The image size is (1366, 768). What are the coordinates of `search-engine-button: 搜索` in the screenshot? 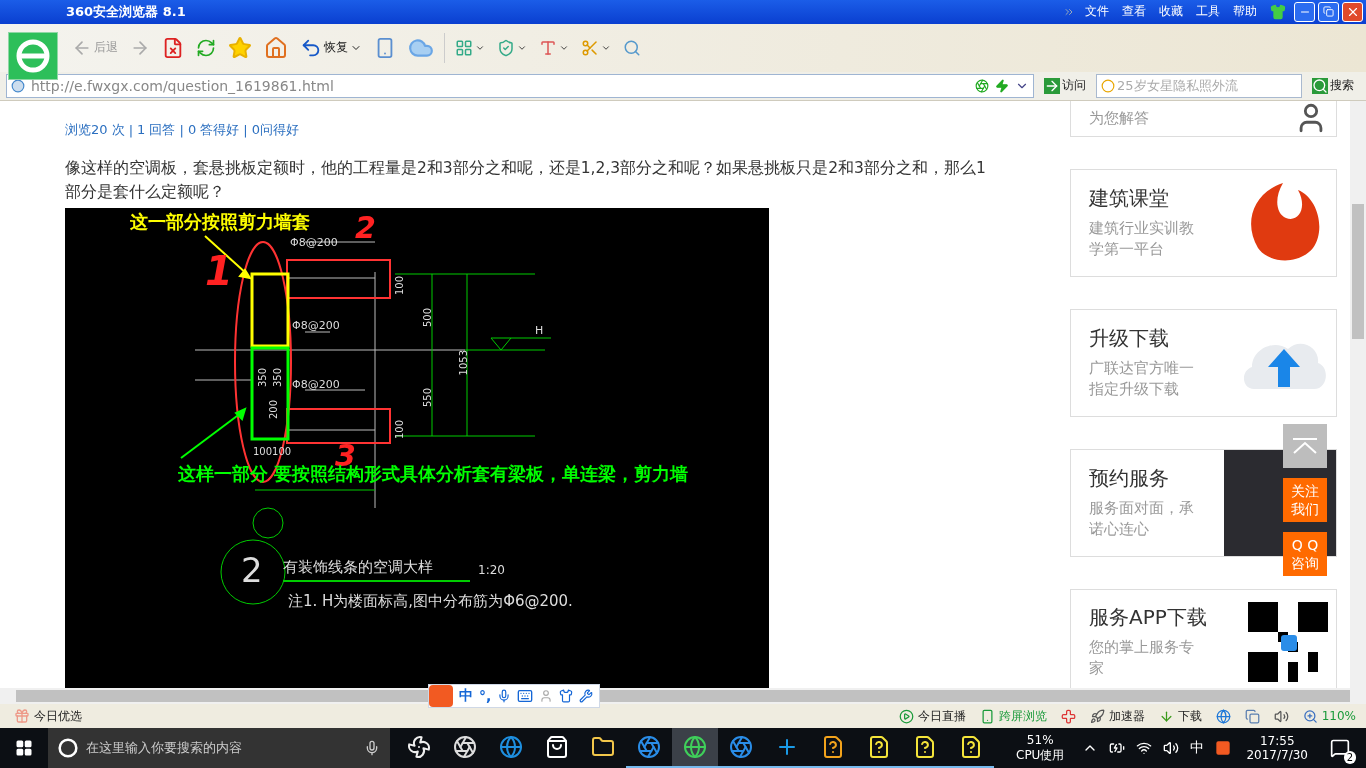 It's located at (1333, 86).